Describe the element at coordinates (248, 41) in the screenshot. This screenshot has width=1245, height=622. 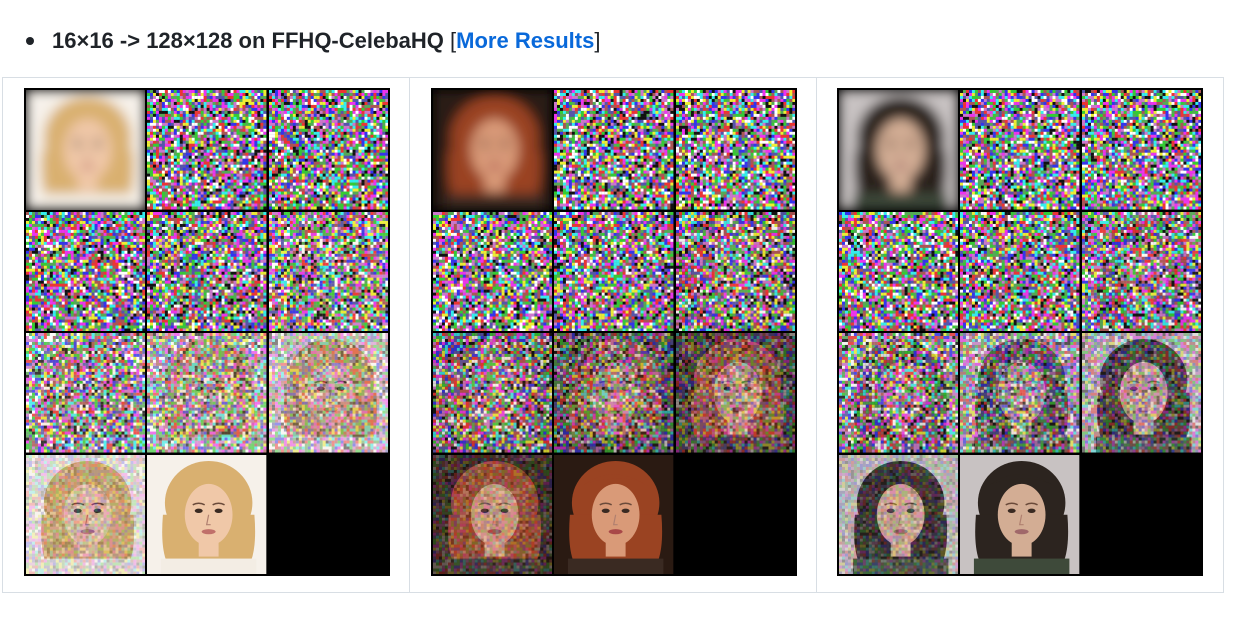
I see `bullet-text: 16×16 -> 128×128 on FFHQ-CelebaHQ` at that location.